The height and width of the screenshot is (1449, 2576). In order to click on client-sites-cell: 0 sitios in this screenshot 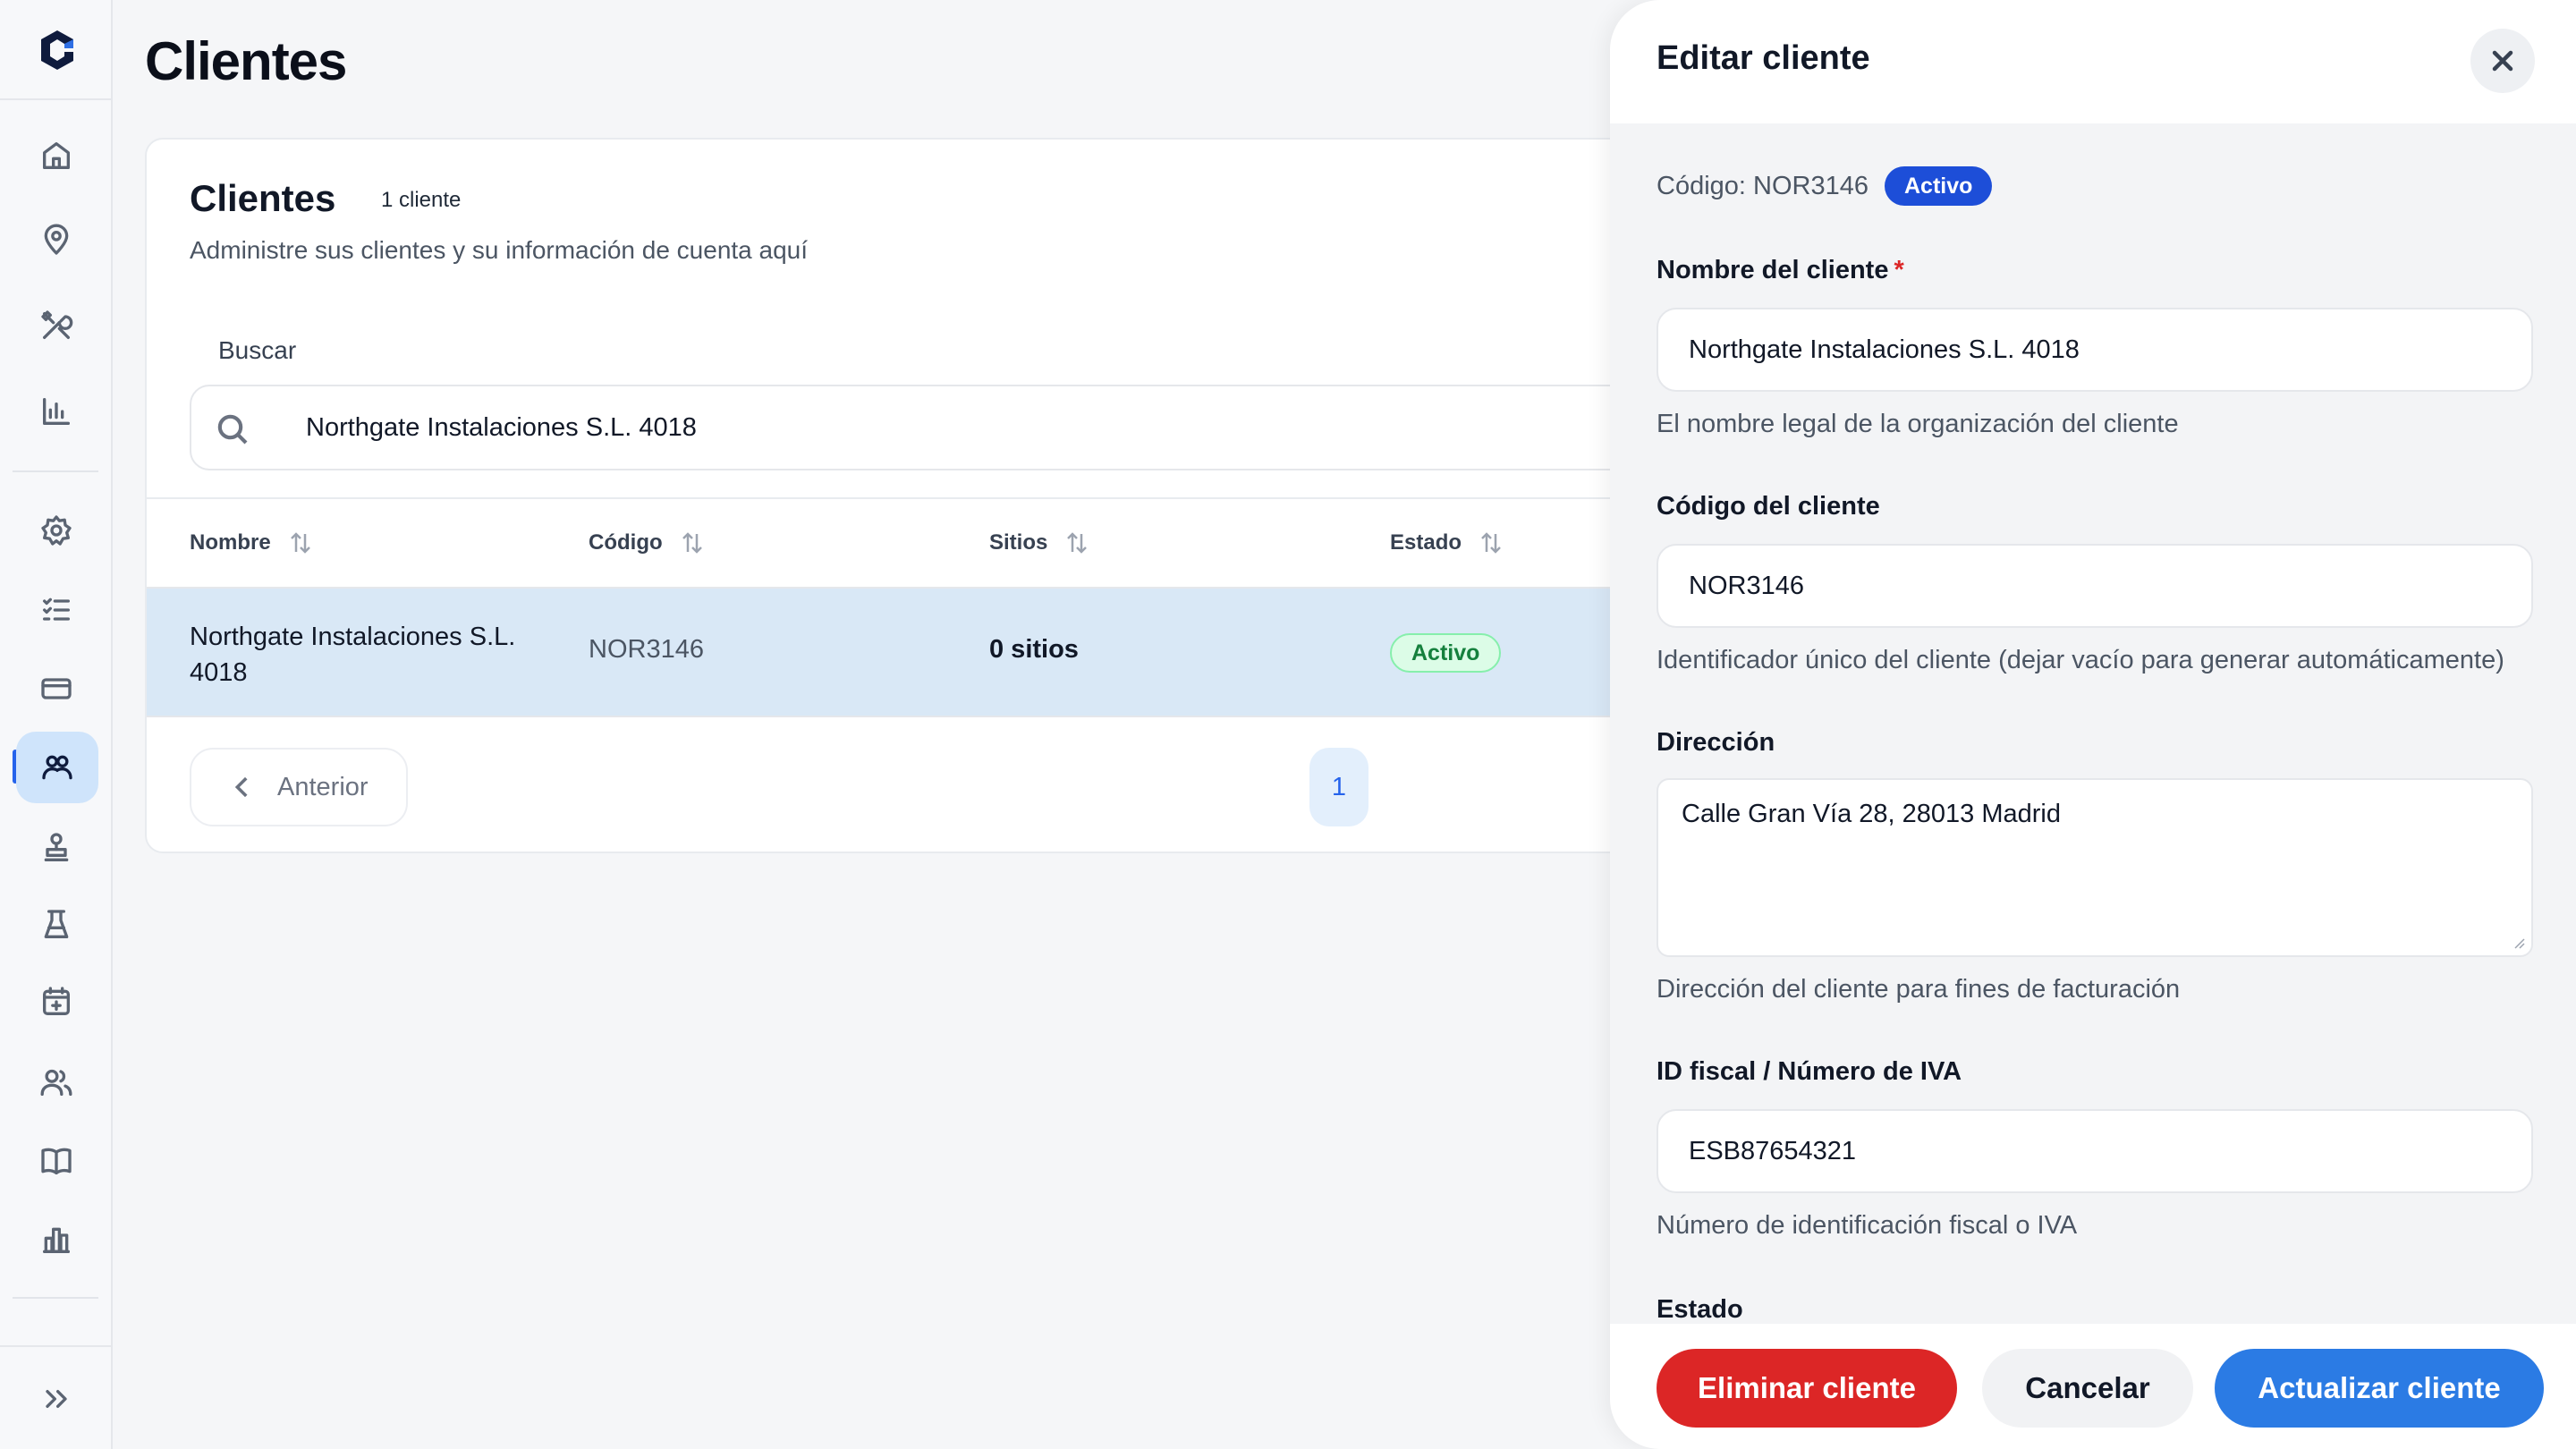, I will do `click(1034, 649)`.